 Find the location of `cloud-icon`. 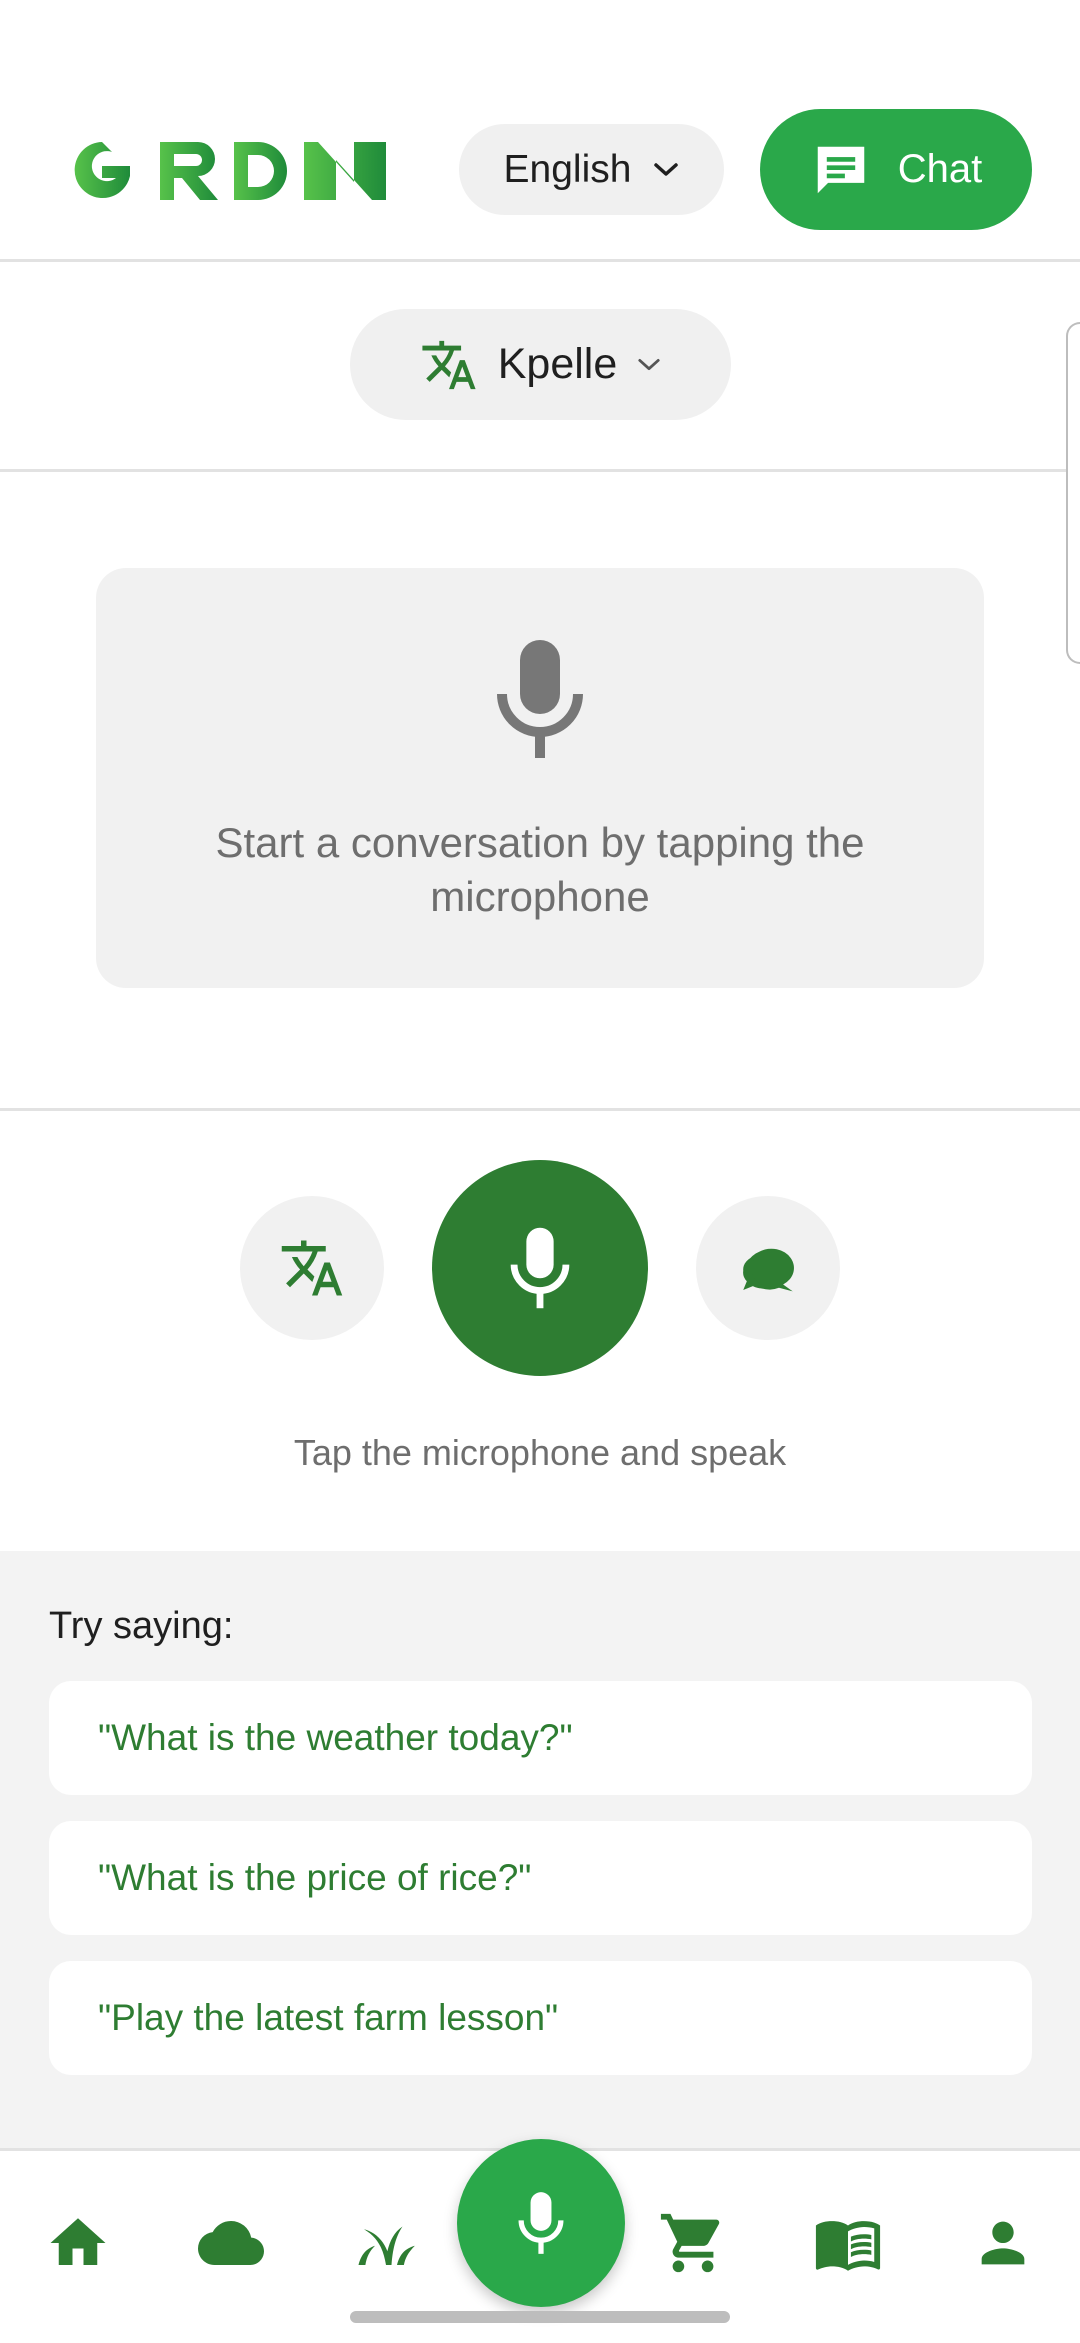

cloud-icon is located at coordinates (231, 2243).